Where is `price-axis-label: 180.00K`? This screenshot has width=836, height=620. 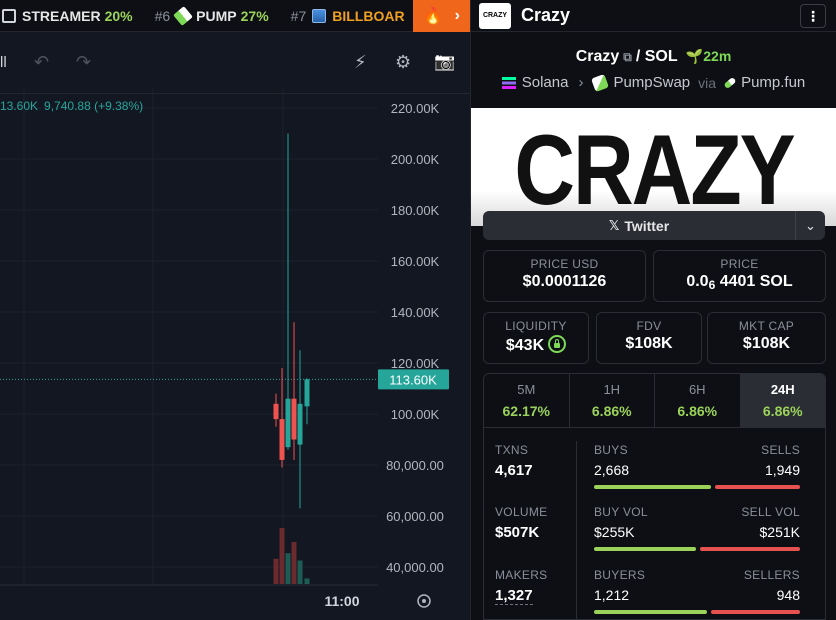 price-axis-label: 180.00K is located at coordinates (415, 210).